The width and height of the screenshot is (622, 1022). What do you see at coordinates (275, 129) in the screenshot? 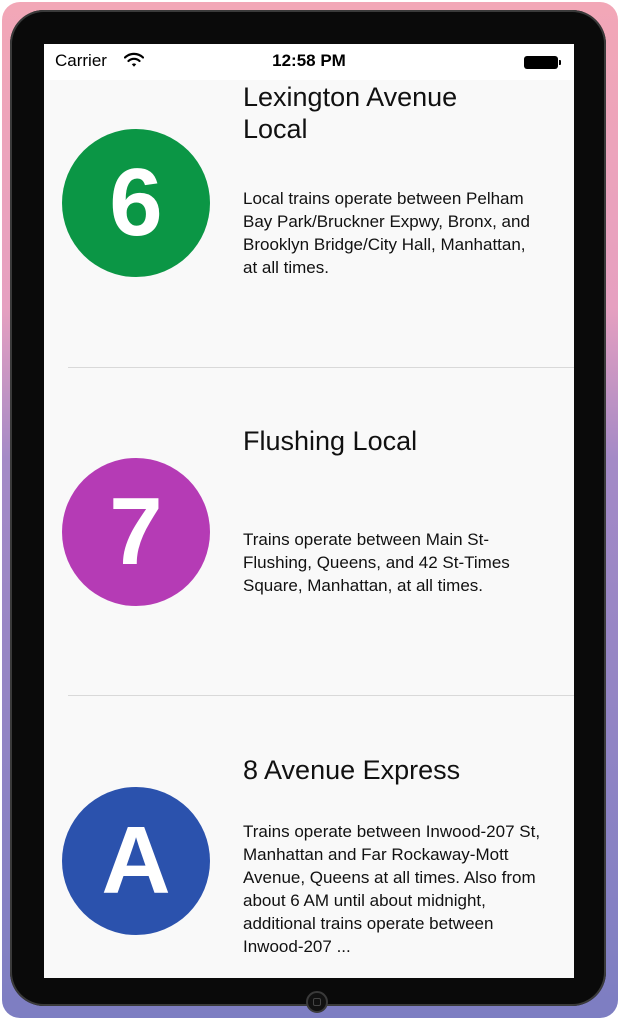
I see `route-6-title-line2: Local` at bounding box center [275, 129].